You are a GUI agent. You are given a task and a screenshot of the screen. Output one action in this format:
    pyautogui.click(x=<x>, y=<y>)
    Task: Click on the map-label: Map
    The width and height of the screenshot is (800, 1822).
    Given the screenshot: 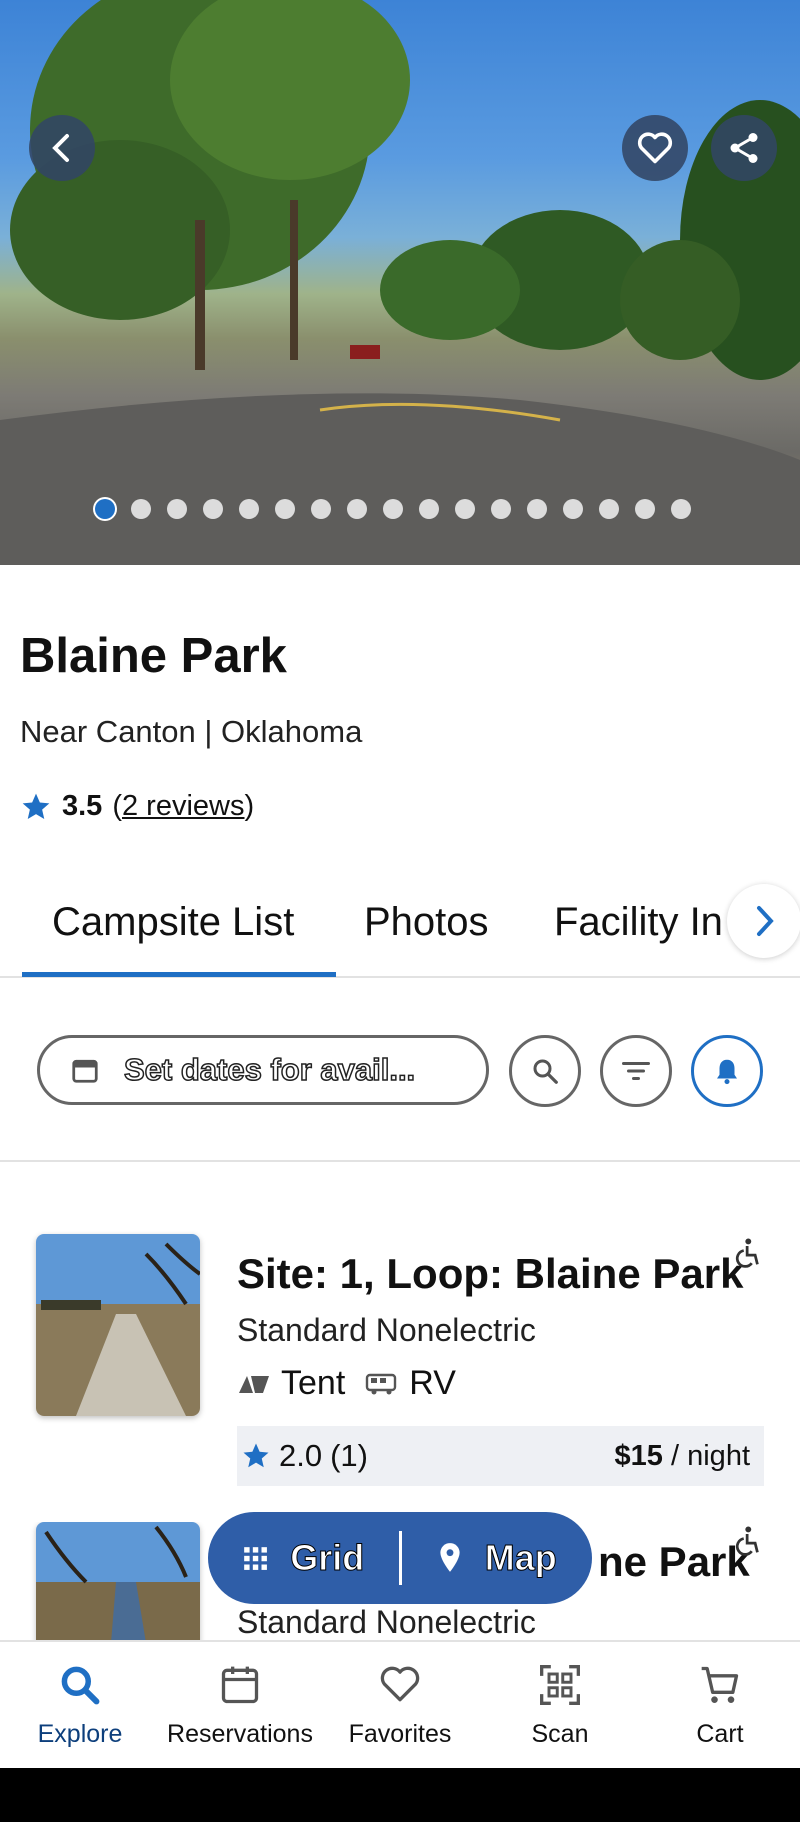 What is the action you would take?
    pyautogui.click(x=520, y=1558)
    